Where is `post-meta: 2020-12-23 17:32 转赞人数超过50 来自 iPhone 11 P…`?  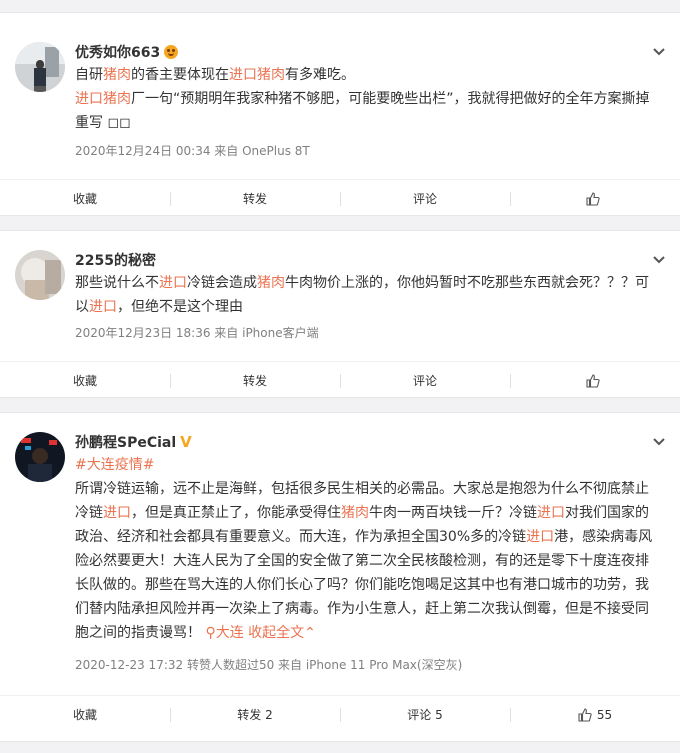 post-meta: 2020-12-23 17:32 转赞人数超过50 来自 iPhone 11 P… is located at coordinates (269, 665).